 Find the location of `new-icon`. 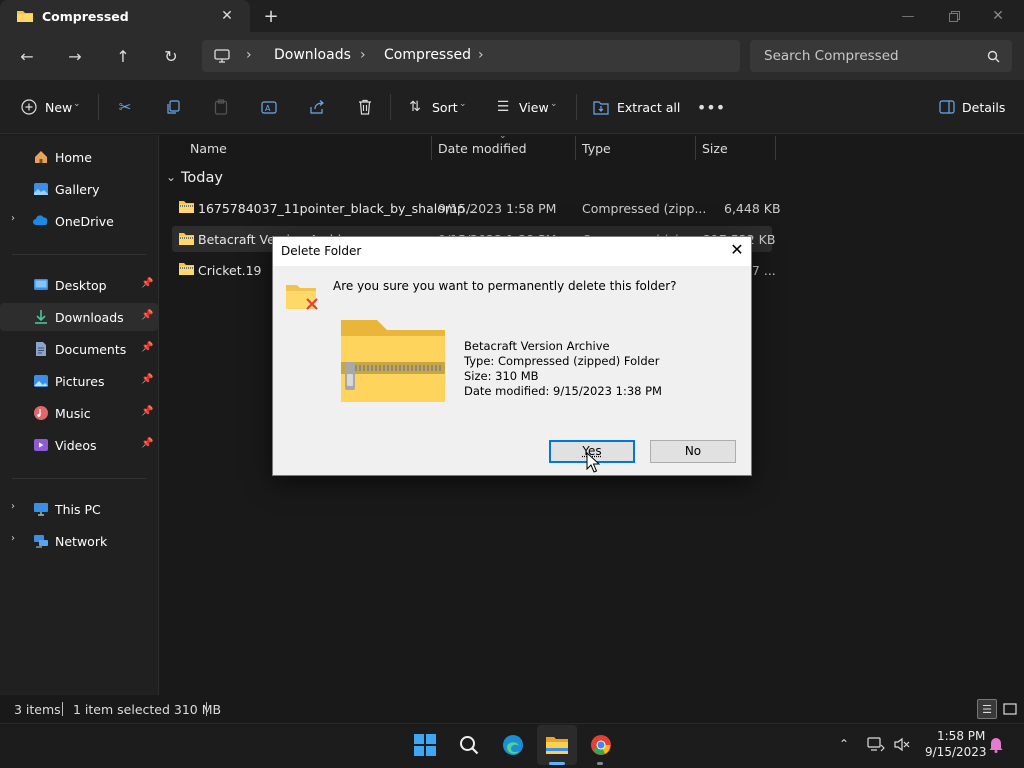

new-icon is located at coordinates (29, 107).